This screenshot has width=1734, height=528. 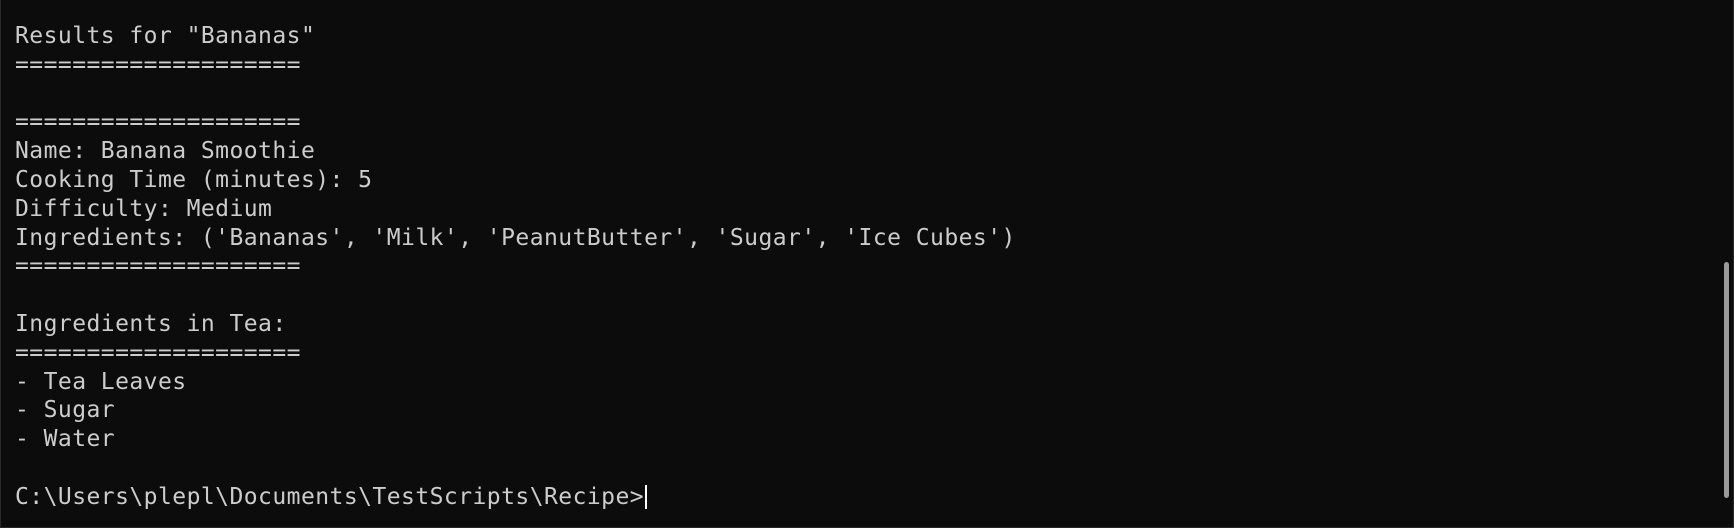 I want to click on list-item: - Sugar, so click(x=65, y=410).